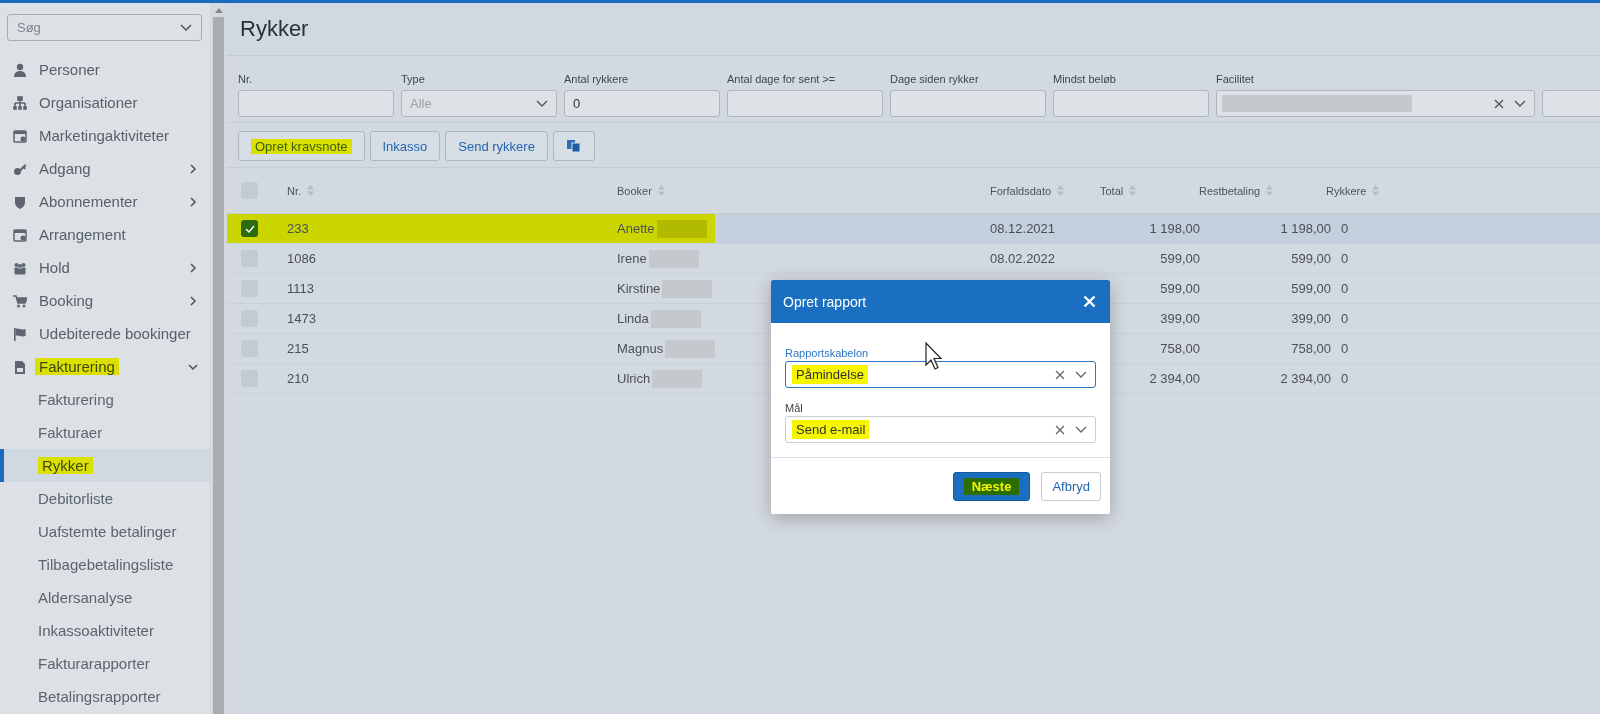 This screenshot has height=714, width=1600. Describe the element at coordinates (827, 353) in the screenshot. I see `field-label: Rapportskabelon` at that location.